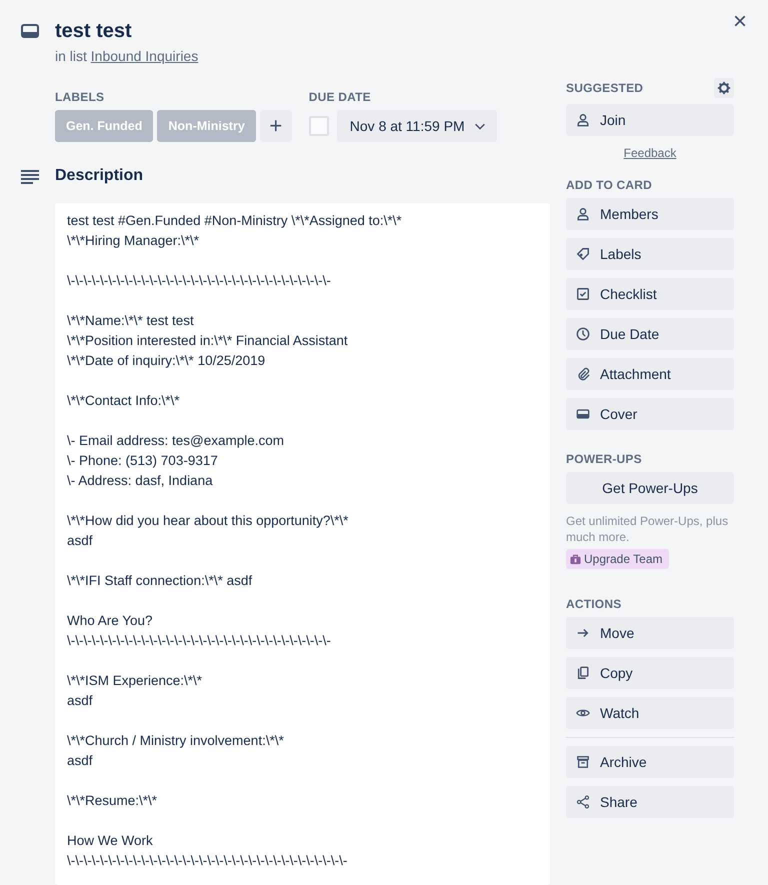  Describe the element at coordinates (650, 374) in the screenshot. I see `sidebar-button: Attachment` at that location.